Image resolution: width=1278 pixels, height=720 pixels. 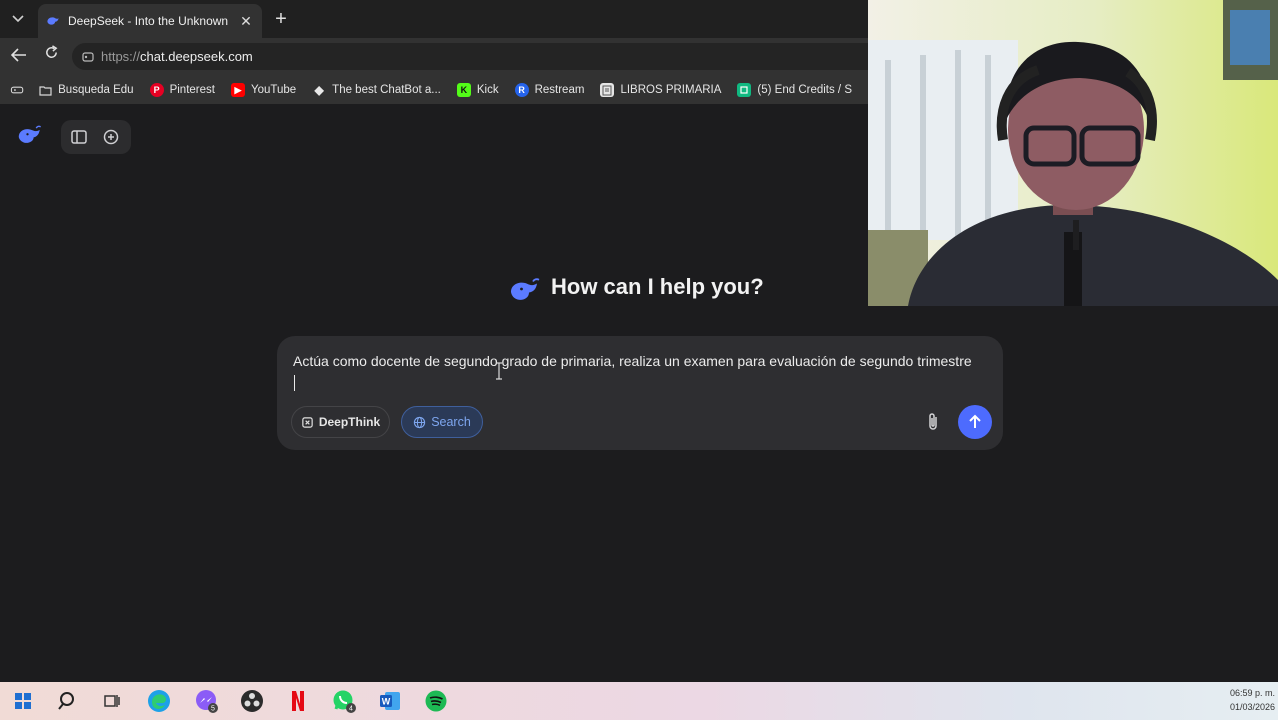 What do you see at coordinates (45, 90) in the screenshot?
I see `folder-icon` at bounding box center [45, 90].